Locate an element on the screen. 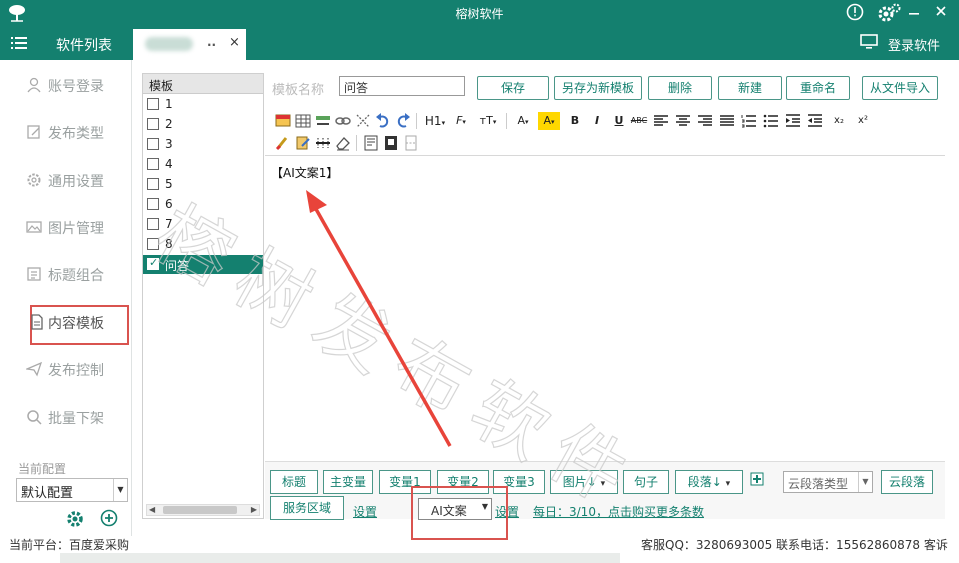 The image size is (959, 563). close-icon is located at coordinates (941, 12).